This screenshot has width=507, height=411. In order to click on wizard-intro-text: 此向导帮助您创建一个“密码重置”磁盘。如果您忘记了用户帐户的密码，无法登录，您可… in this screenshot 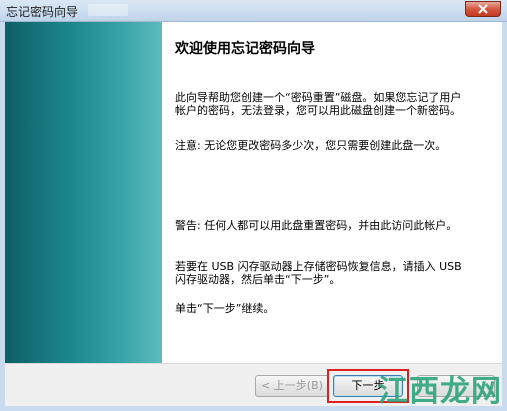, I will do `click(318, 104)`.